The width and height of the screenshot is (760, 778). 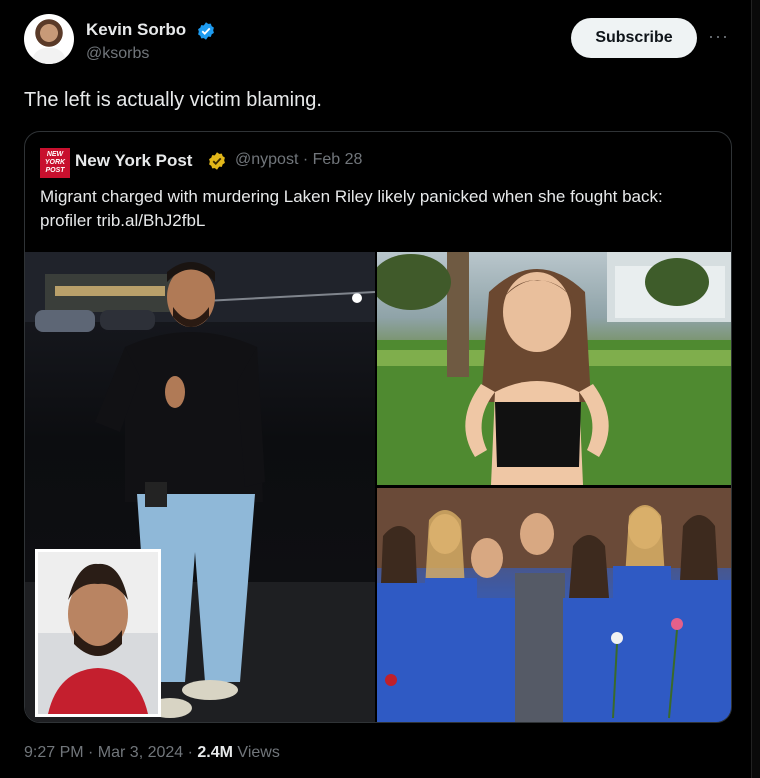 What do you see at coordinates (98, 638) in the screenshot?
I see `mugshot-illustration` at bounding box center [98, 638].